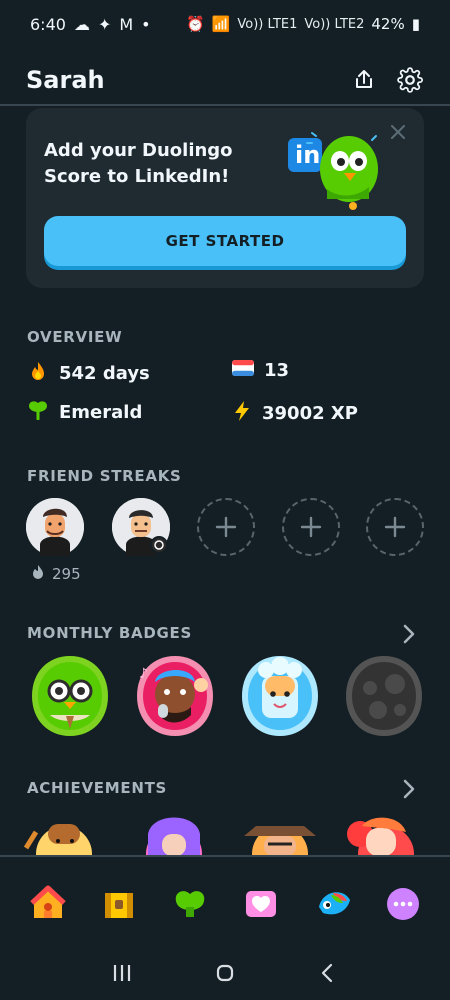  What do you see at coordinates (267, 24) in the screenshot?
I see `network-label-1: Vo)) LTE1` at bounding box center [267, 24].